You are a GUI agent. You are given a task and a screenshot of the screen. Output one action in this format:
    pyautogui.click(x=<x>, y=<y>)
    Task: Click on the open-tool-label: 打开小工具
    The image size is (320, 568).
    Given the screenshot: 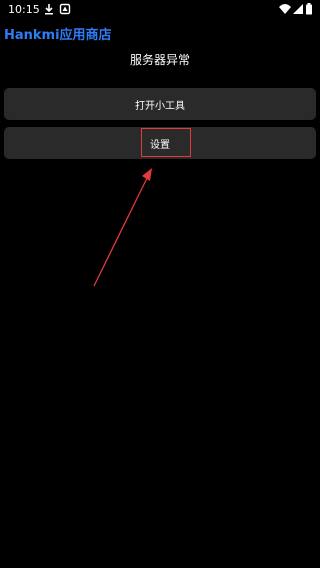 What is the action you would take?
    pyautogui.click(x=160, y=106)
    